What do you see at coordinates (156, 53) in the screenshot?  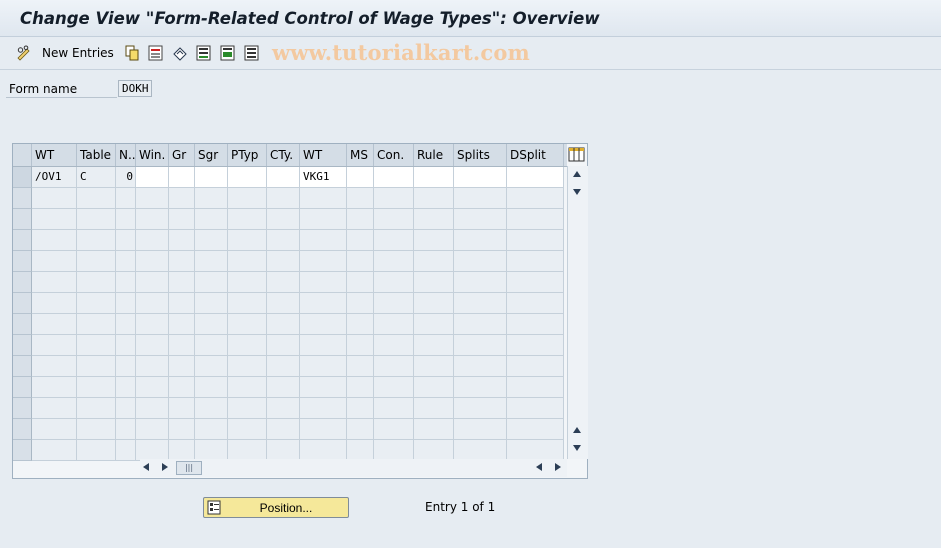 I see `delete-button` at bounding box center [156, 53].